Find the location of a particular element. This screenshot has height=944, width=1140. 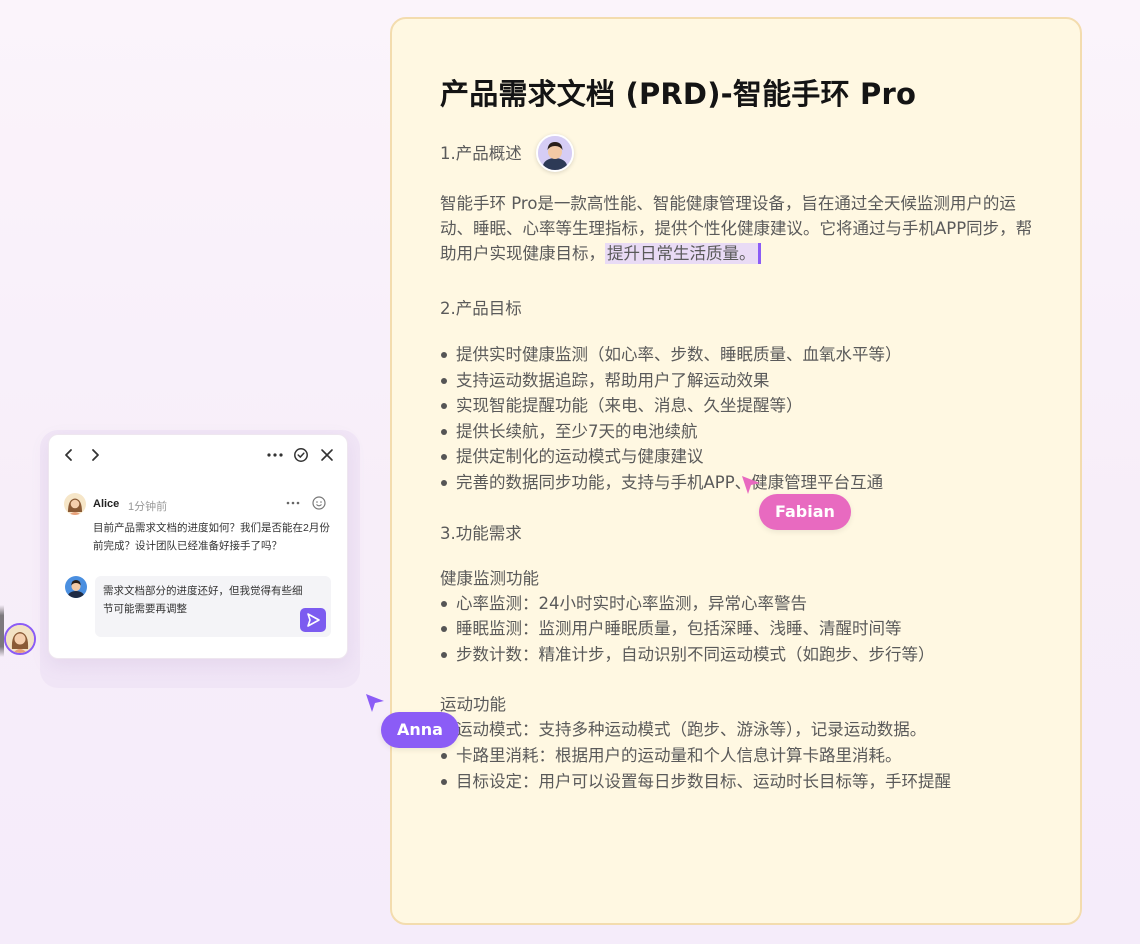

emoji-icon is located at coordinates (319, 506).